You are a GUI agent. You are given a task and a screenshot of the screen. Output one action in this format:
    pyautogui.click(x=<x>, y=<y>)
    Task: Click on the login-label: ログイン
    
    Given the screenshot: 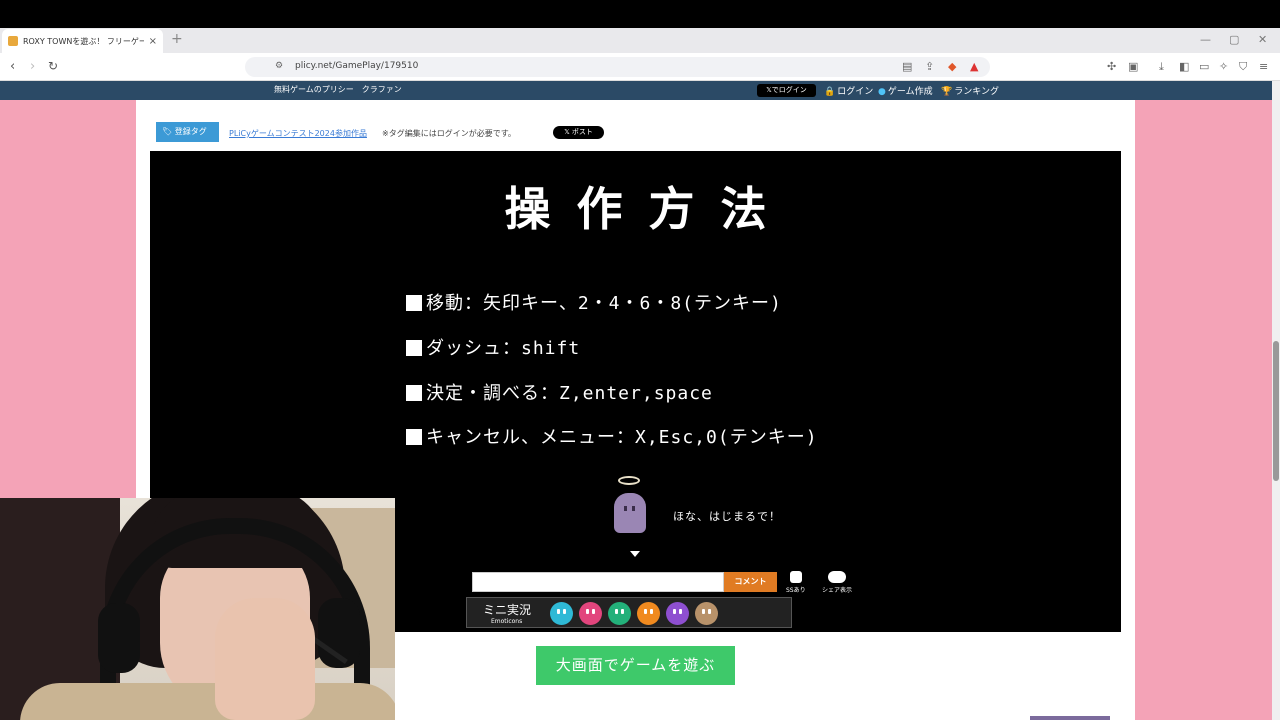 What is the action you would take?
    pyautogui.click(x=855, y=92)
    